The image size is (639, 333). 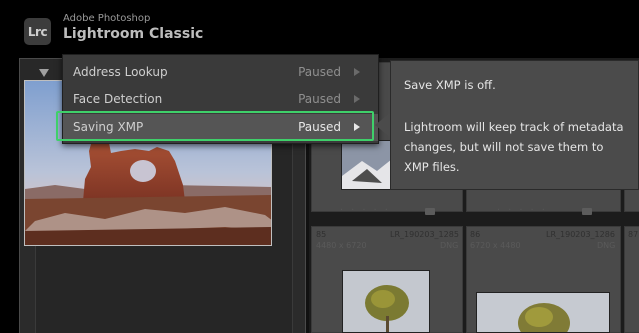 What do you see at coordinates (118, 99) in the screenshot?
I see `menu-item-label: Face Detection` at bounding box center [118, 99].